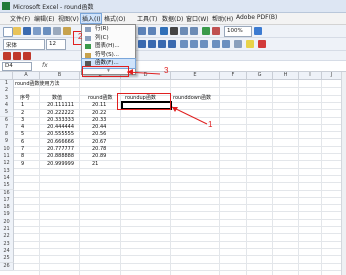  Describe the element at coordinates (162, 44) in the screenshot. I see `align-right-icon` at that location.